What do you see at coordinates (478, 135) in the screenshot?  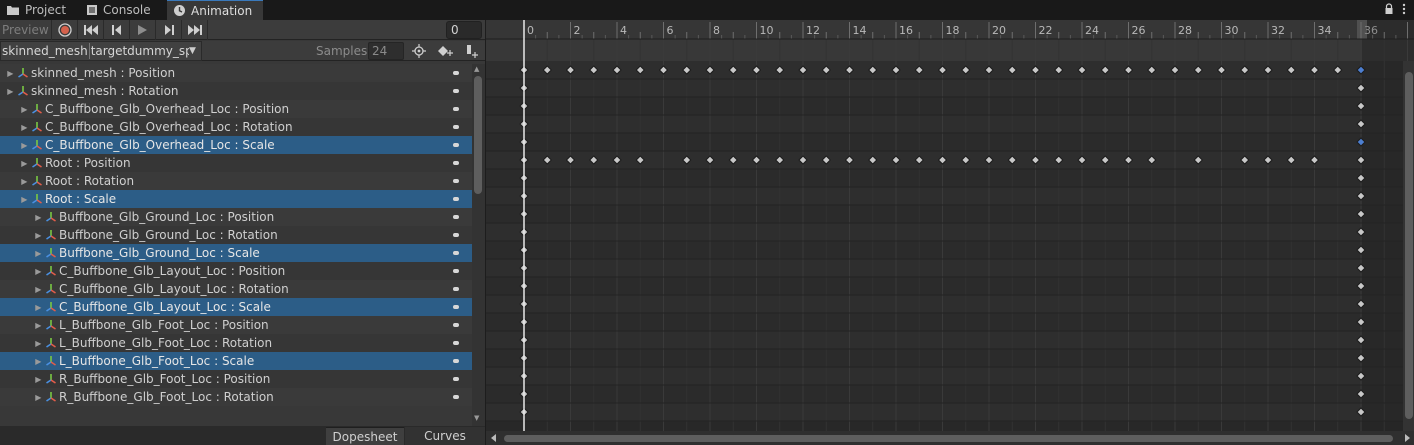 I see `scrollbar-thumb` at bounding box center [478, 135].